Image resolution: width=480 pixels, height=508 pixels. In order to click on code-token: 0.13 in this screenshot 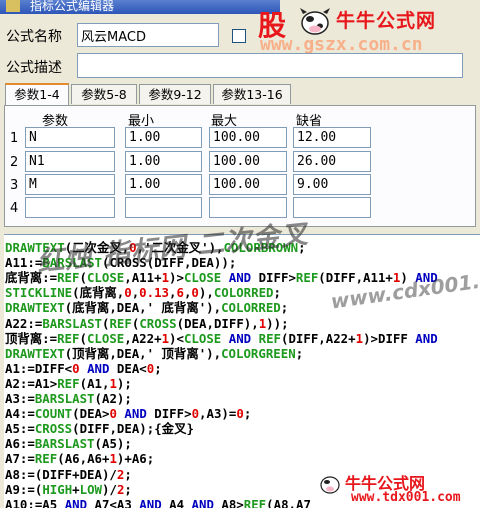, I will do `click(154, 293)`.